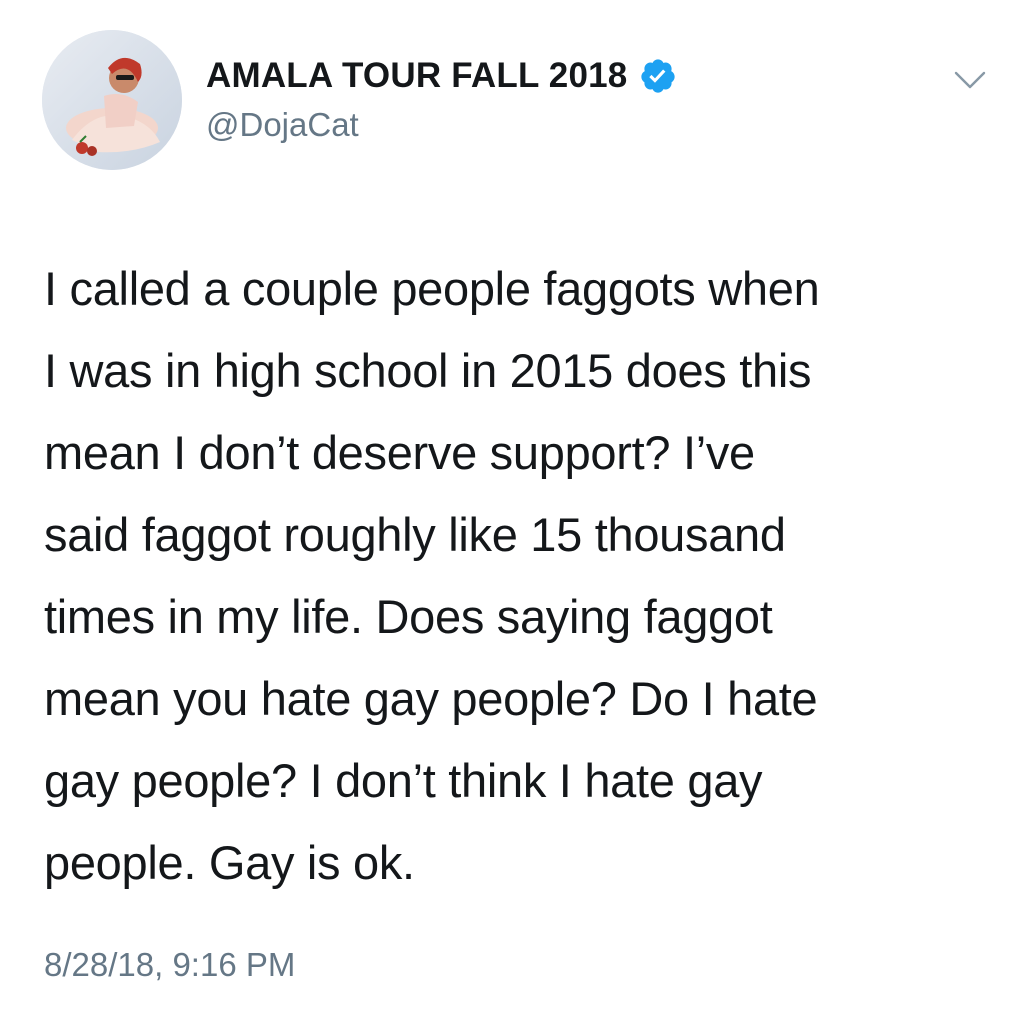  What do you see at coordinates (415, 534) in the screenshot?
I see `tweet-text-line: said faggot roughly like 15 thousand` at bounding box center [415, 534].